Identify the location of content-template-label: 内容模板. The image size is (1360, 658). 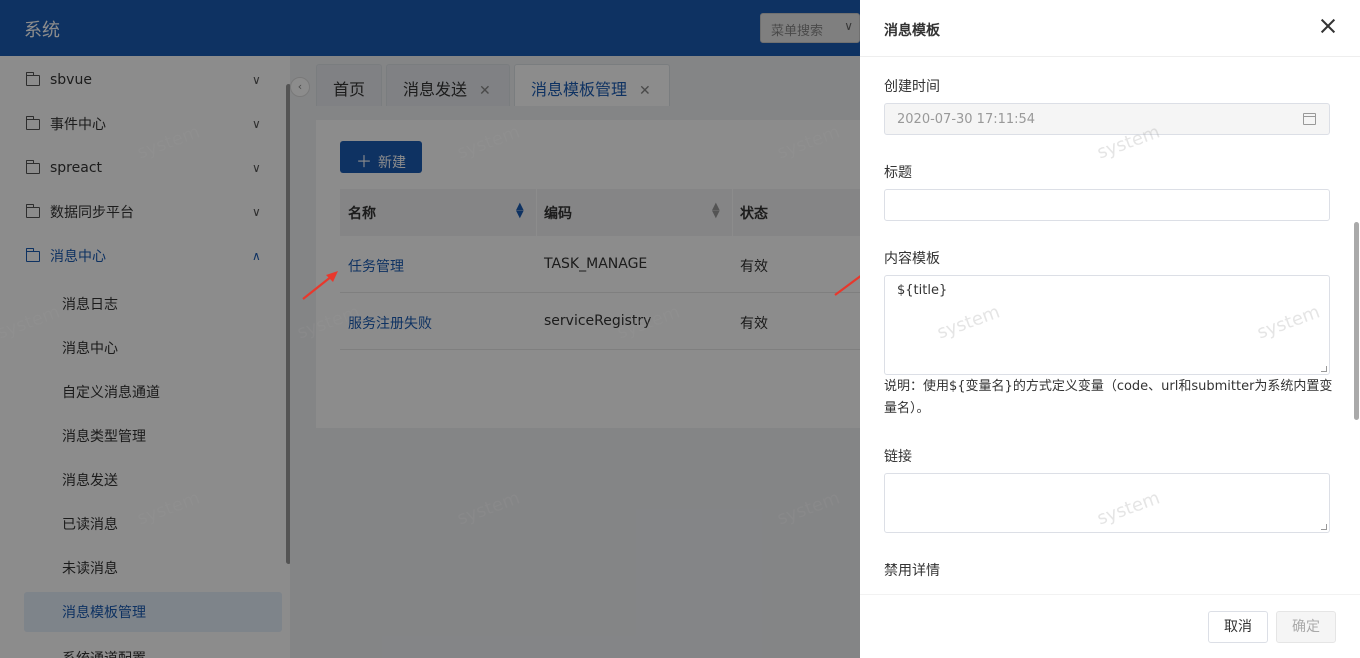
(912, 259).